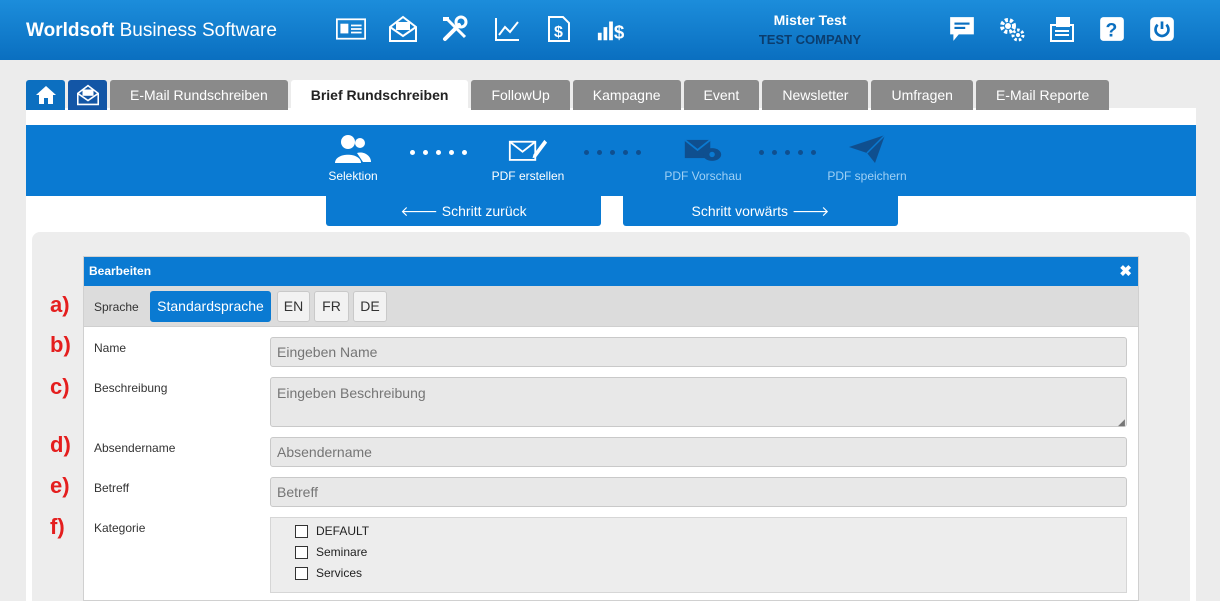 This screenshot has width=1220, height=601. I want to click on step-selection: Selektion, so click(353, 158).